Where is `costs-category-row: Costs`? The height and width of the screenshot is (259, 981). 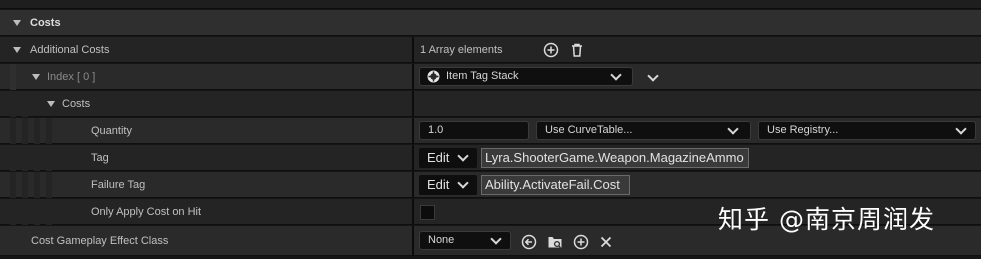
costs-category-row: Costs is located at coordinates (490, 23).